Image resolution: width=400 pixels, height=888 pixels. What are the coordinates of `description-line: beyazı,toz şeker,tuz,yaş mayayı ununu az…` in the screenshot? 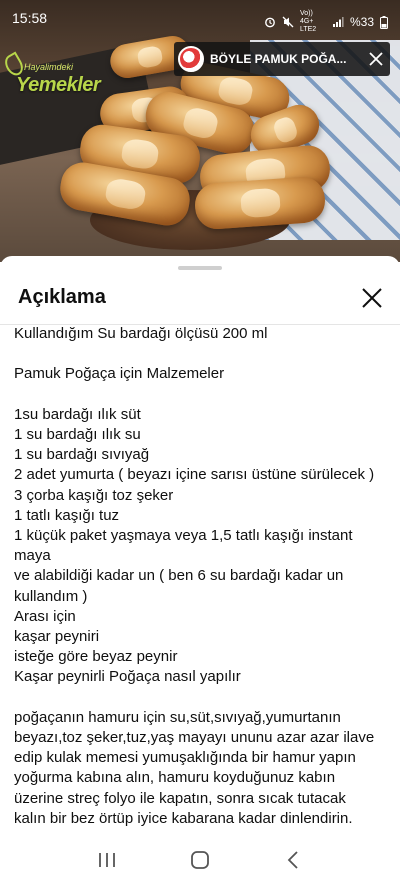 It's located at (194, 738).